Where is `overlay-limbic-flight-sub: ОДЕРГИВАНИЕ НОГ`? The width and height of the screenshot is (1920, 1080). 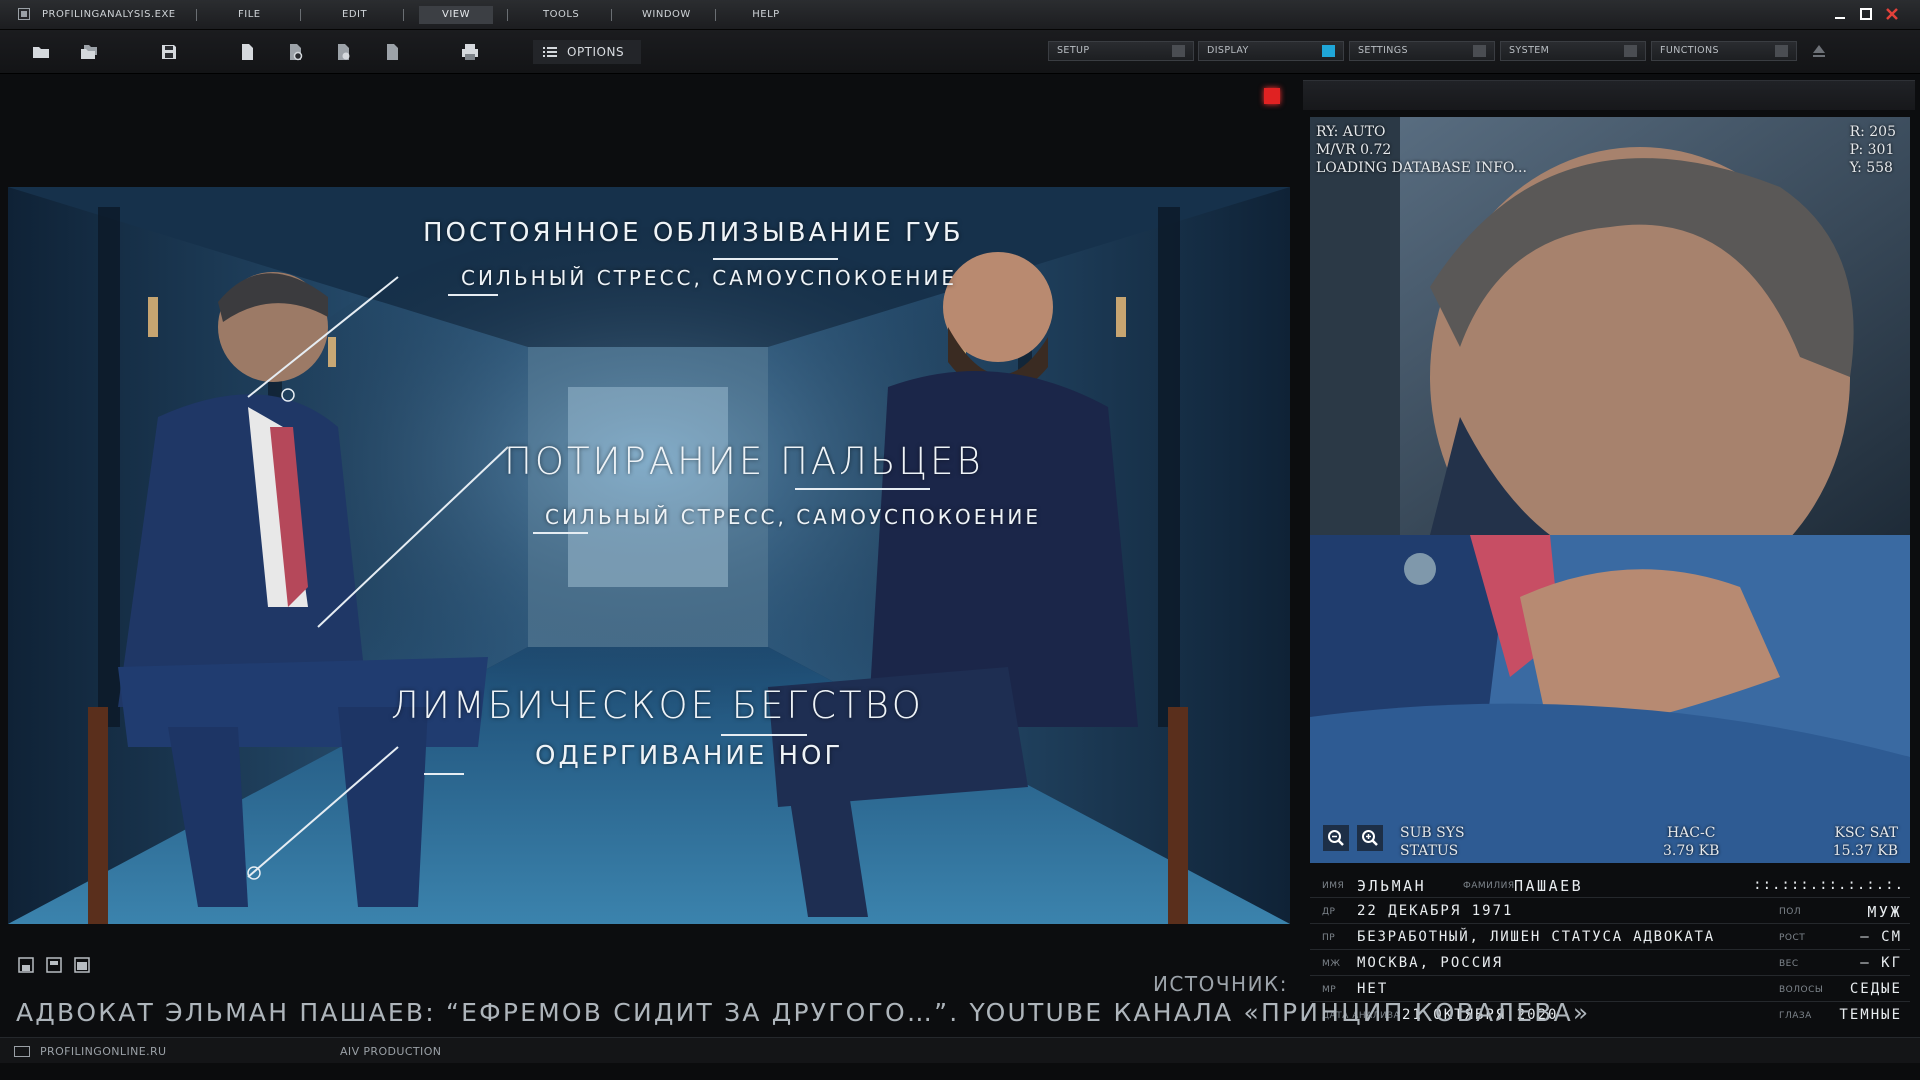 overlay-limbic-flight-sub: ОДЕРГИВАНИЕ НОГ is located at coordinates (689, 756).